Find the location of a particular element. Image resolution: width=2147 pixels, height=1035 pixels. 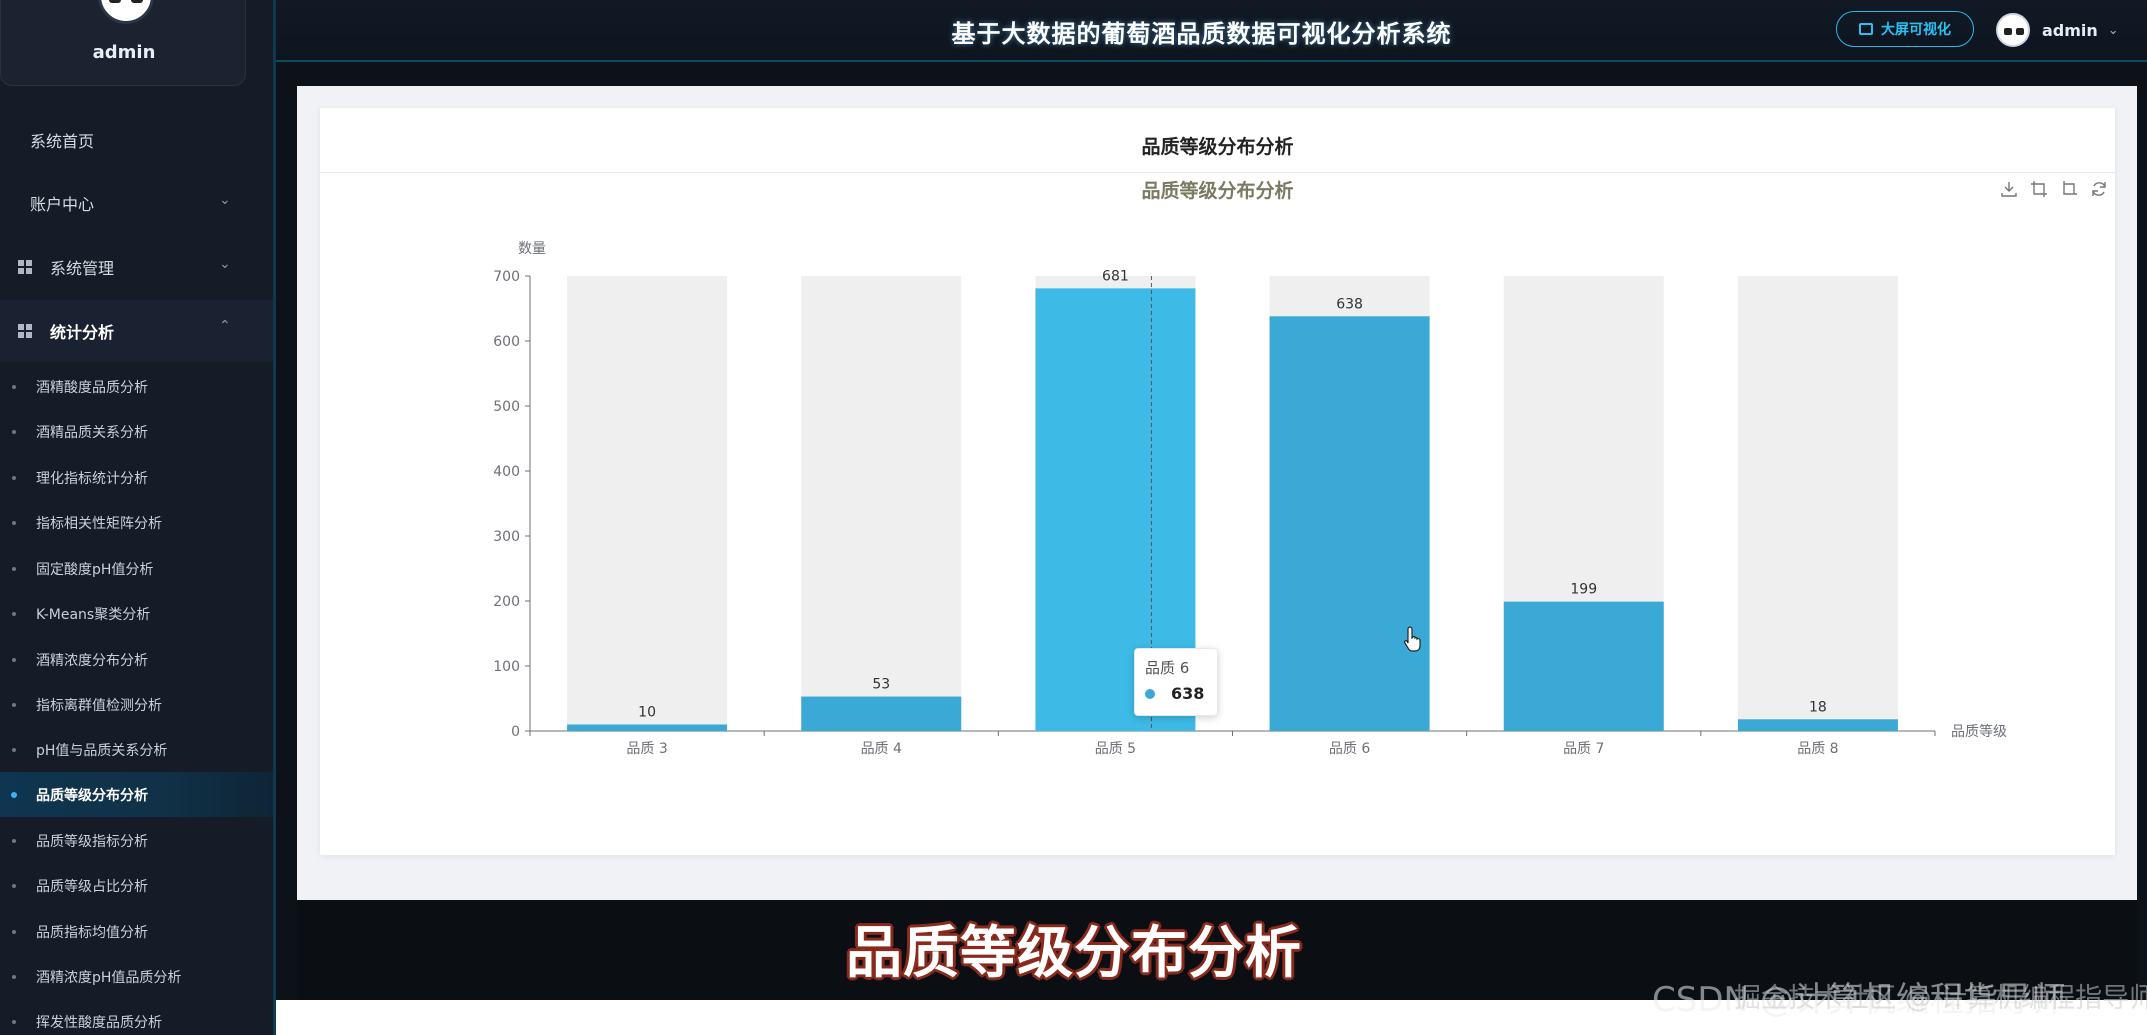

submenu-item: 酒精浓度分布分析 is located at coordinates (136, 659).